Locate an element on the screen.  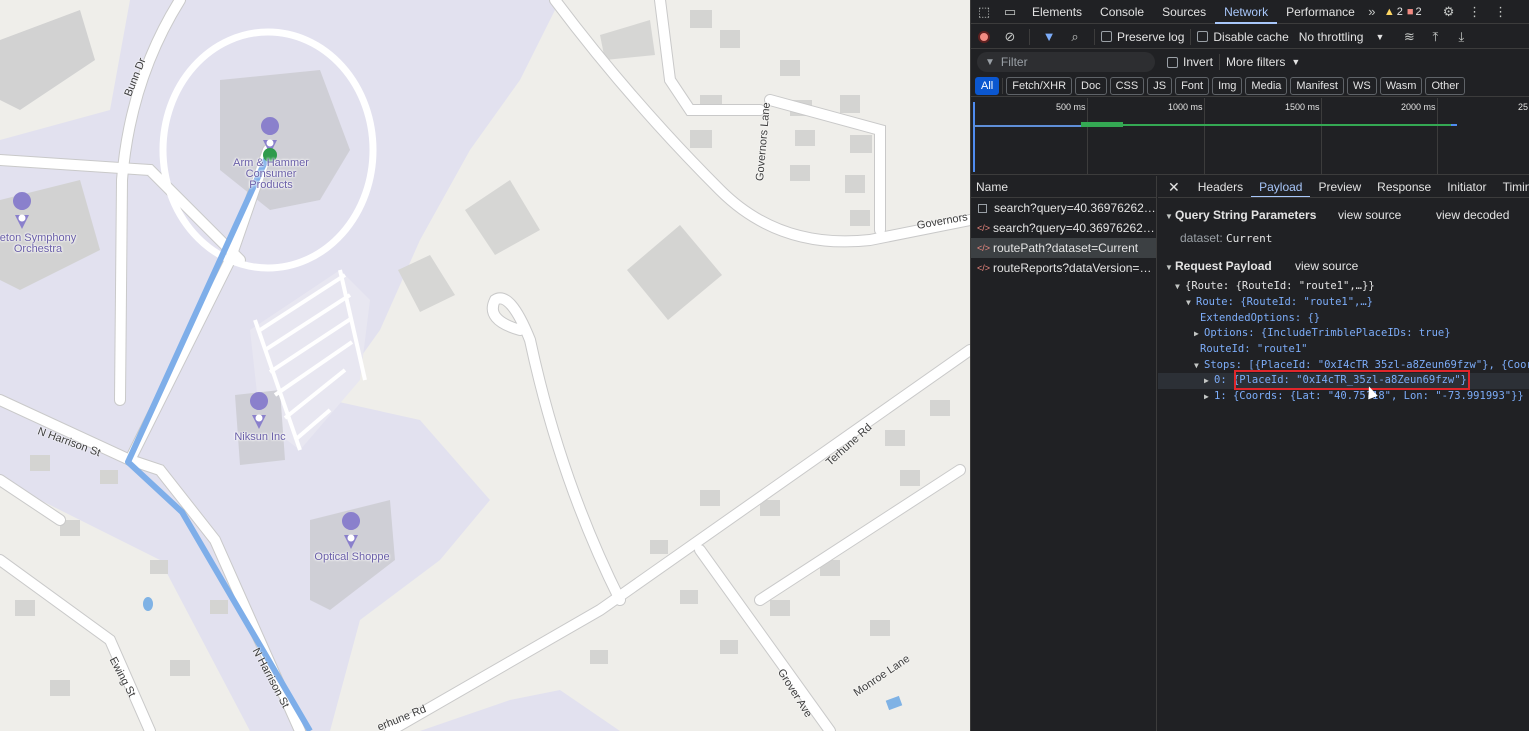
throttling-select: No throttling ▼ is located at coordinates (1342, 37).